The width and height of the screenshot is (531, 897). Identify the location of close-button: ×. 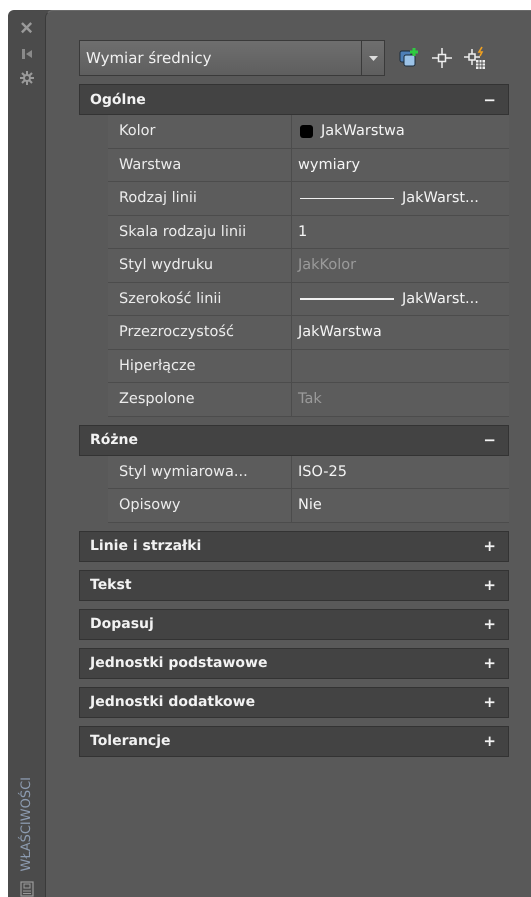
(26, 28).